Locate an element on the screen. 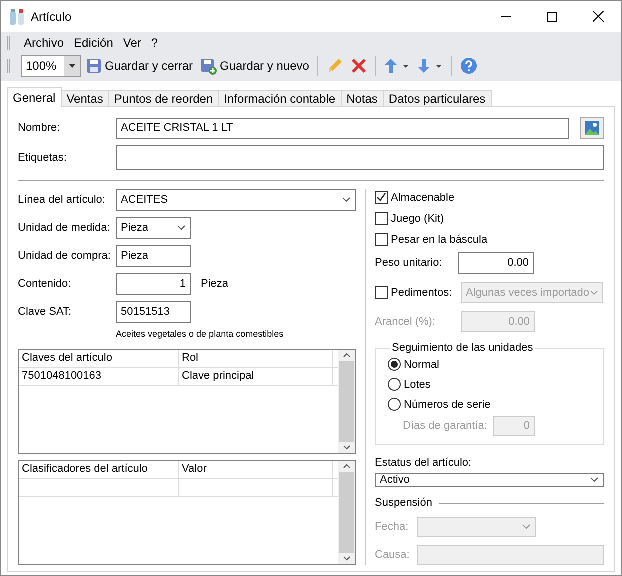  menu-item: ? is located at coordinates (154, 43).